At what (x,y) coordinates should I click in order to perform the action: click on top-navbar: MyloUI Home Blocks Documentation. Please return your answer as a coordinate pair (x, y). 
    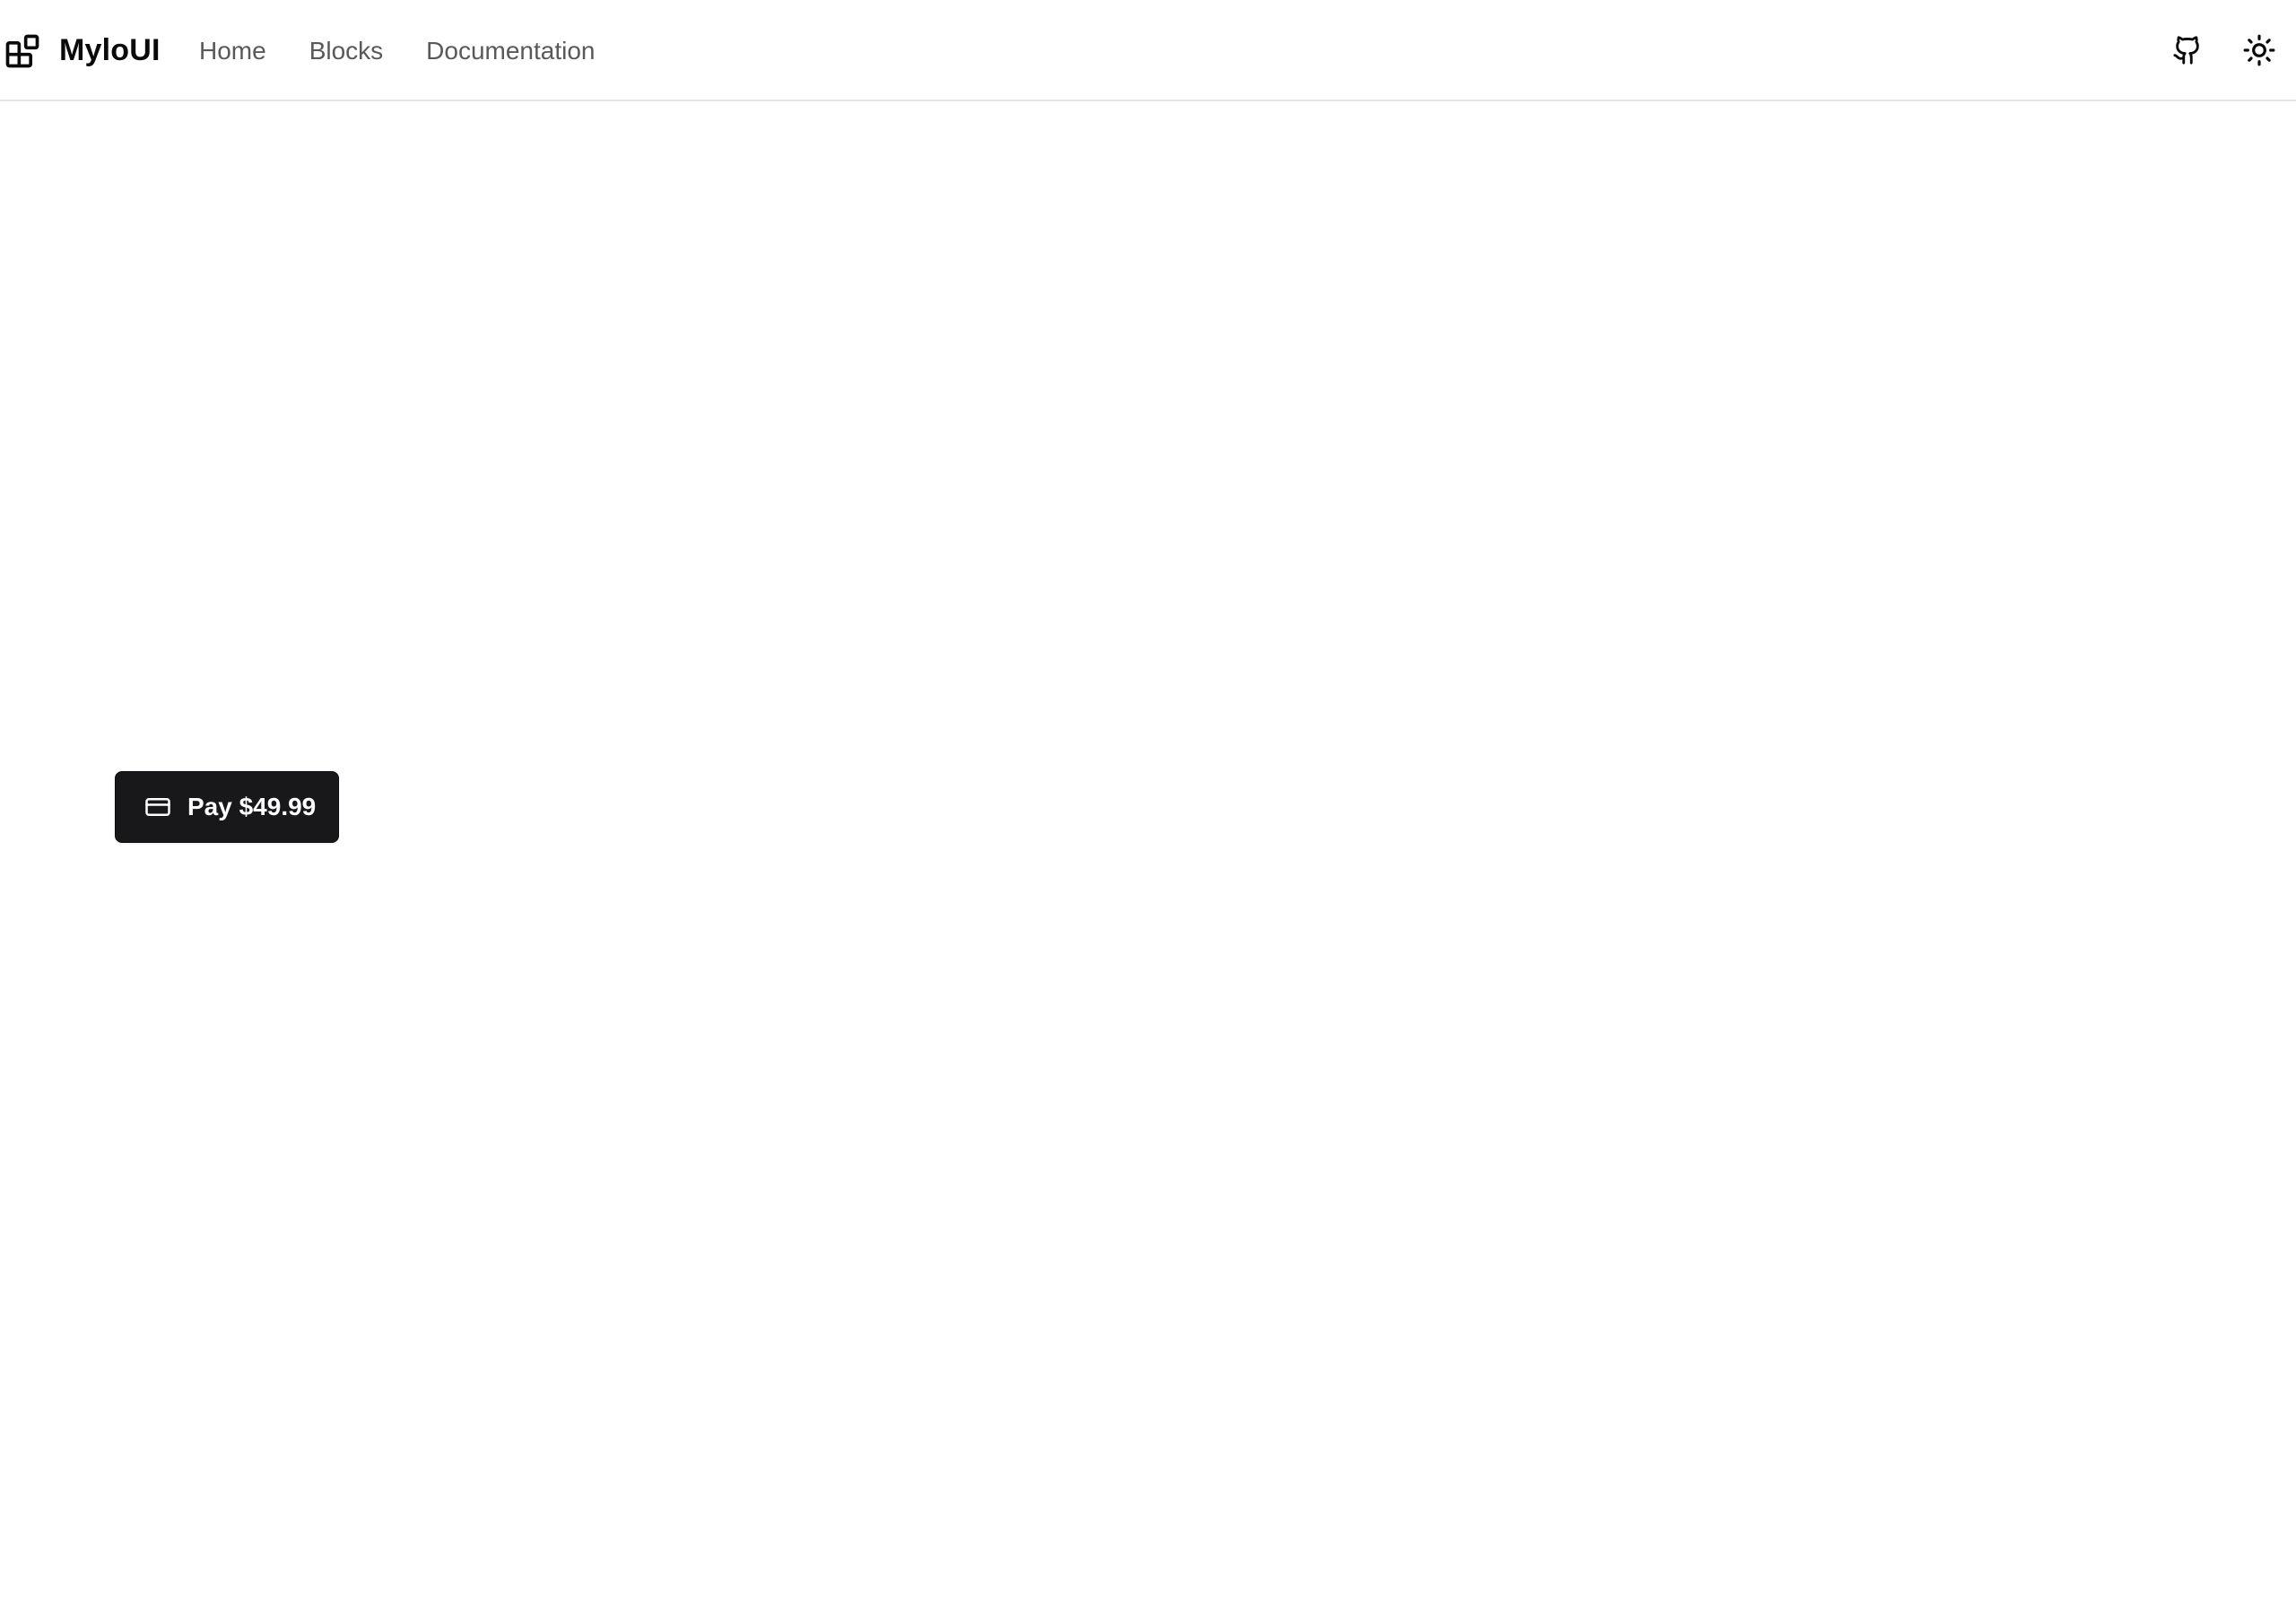
    Looking at the image, I should click on (1148, 50).